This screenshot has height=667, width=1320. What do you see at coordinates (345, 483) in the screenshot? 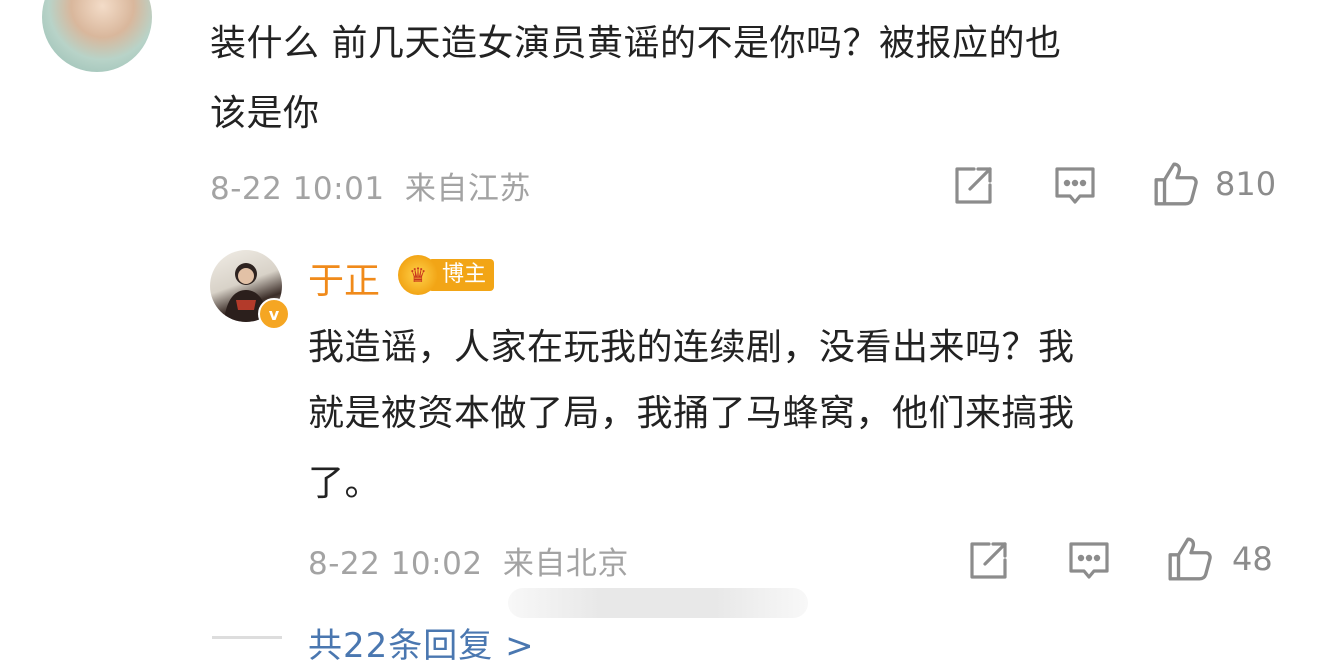
I see `reply-text-line3: 了。` at bounding box center [345, 483].